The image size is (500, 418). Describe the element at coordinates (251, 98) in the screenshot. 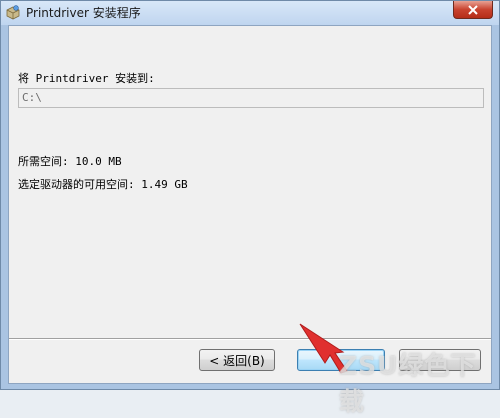

I see `install-path-field: C:\` at that location.